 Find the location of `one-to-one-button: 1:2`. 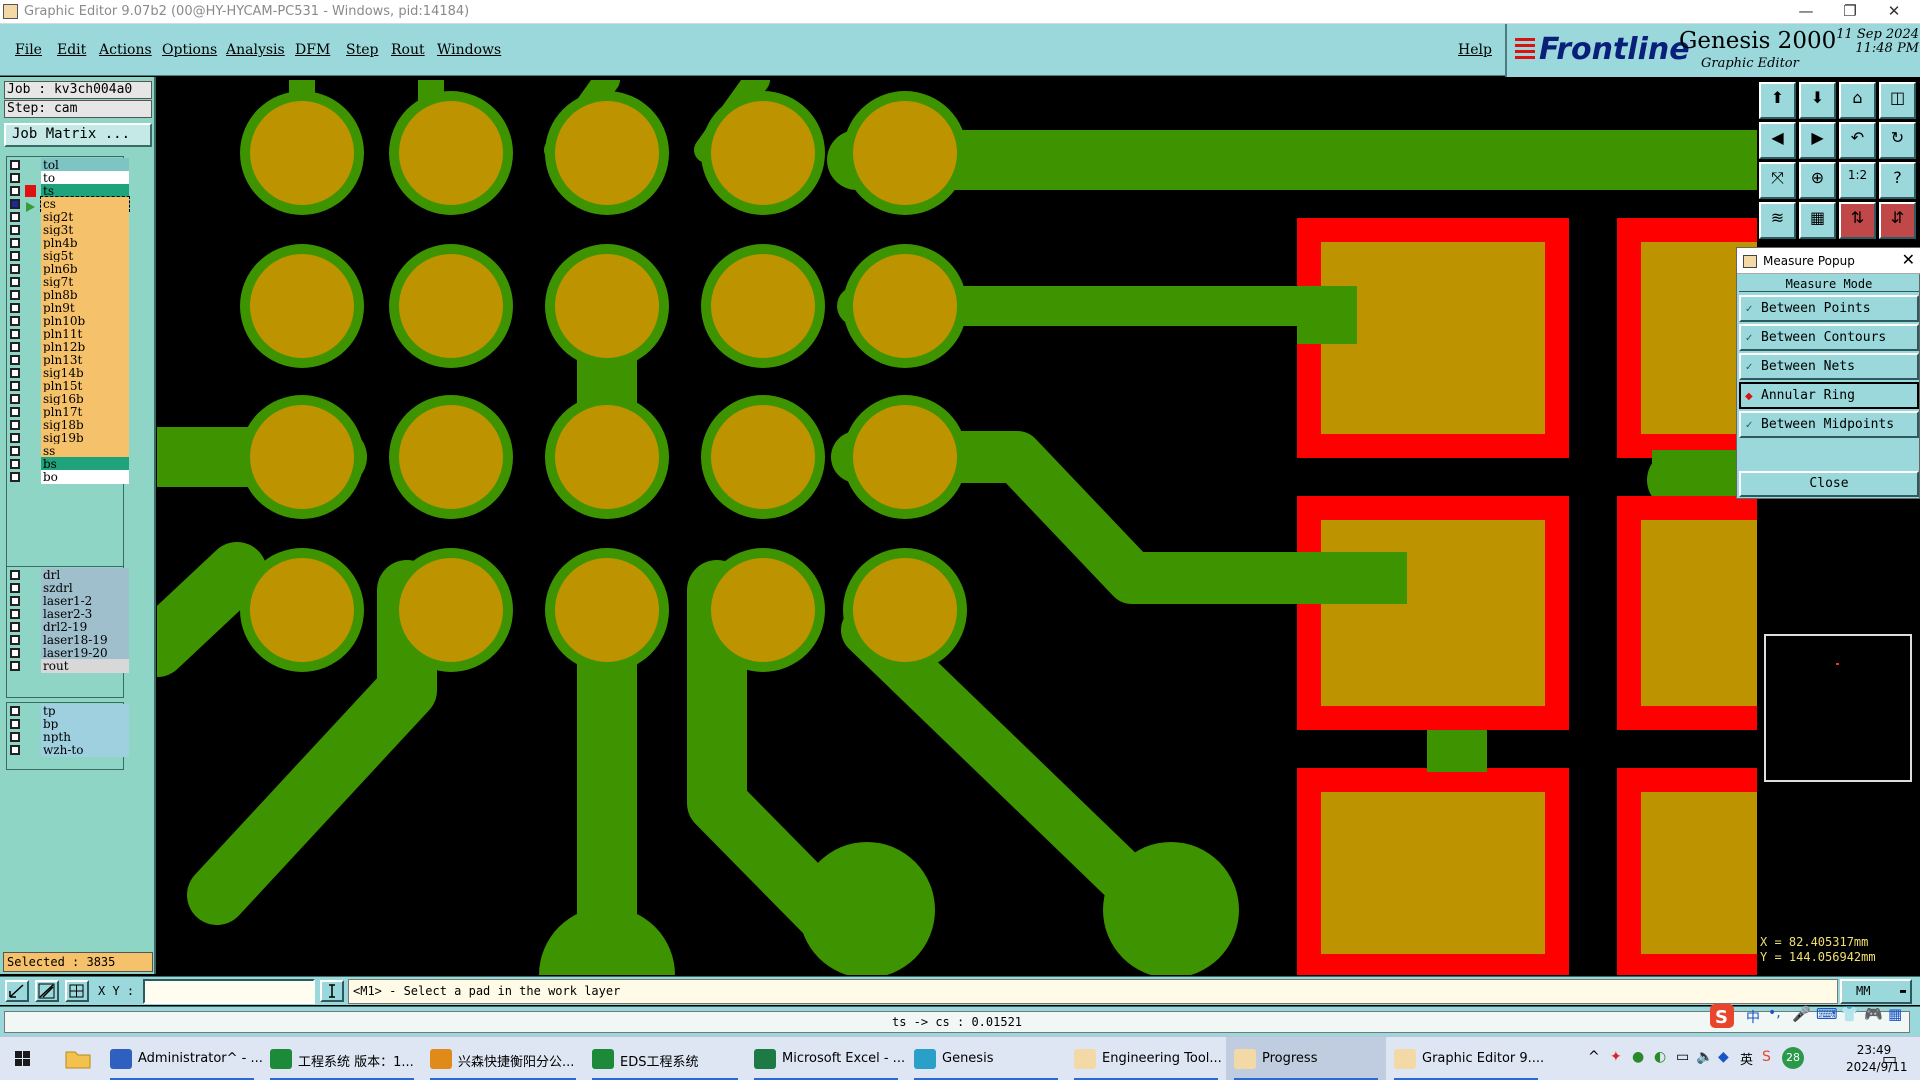

one-to-one-button: 1:2 is located at coordinates (1857, 180).